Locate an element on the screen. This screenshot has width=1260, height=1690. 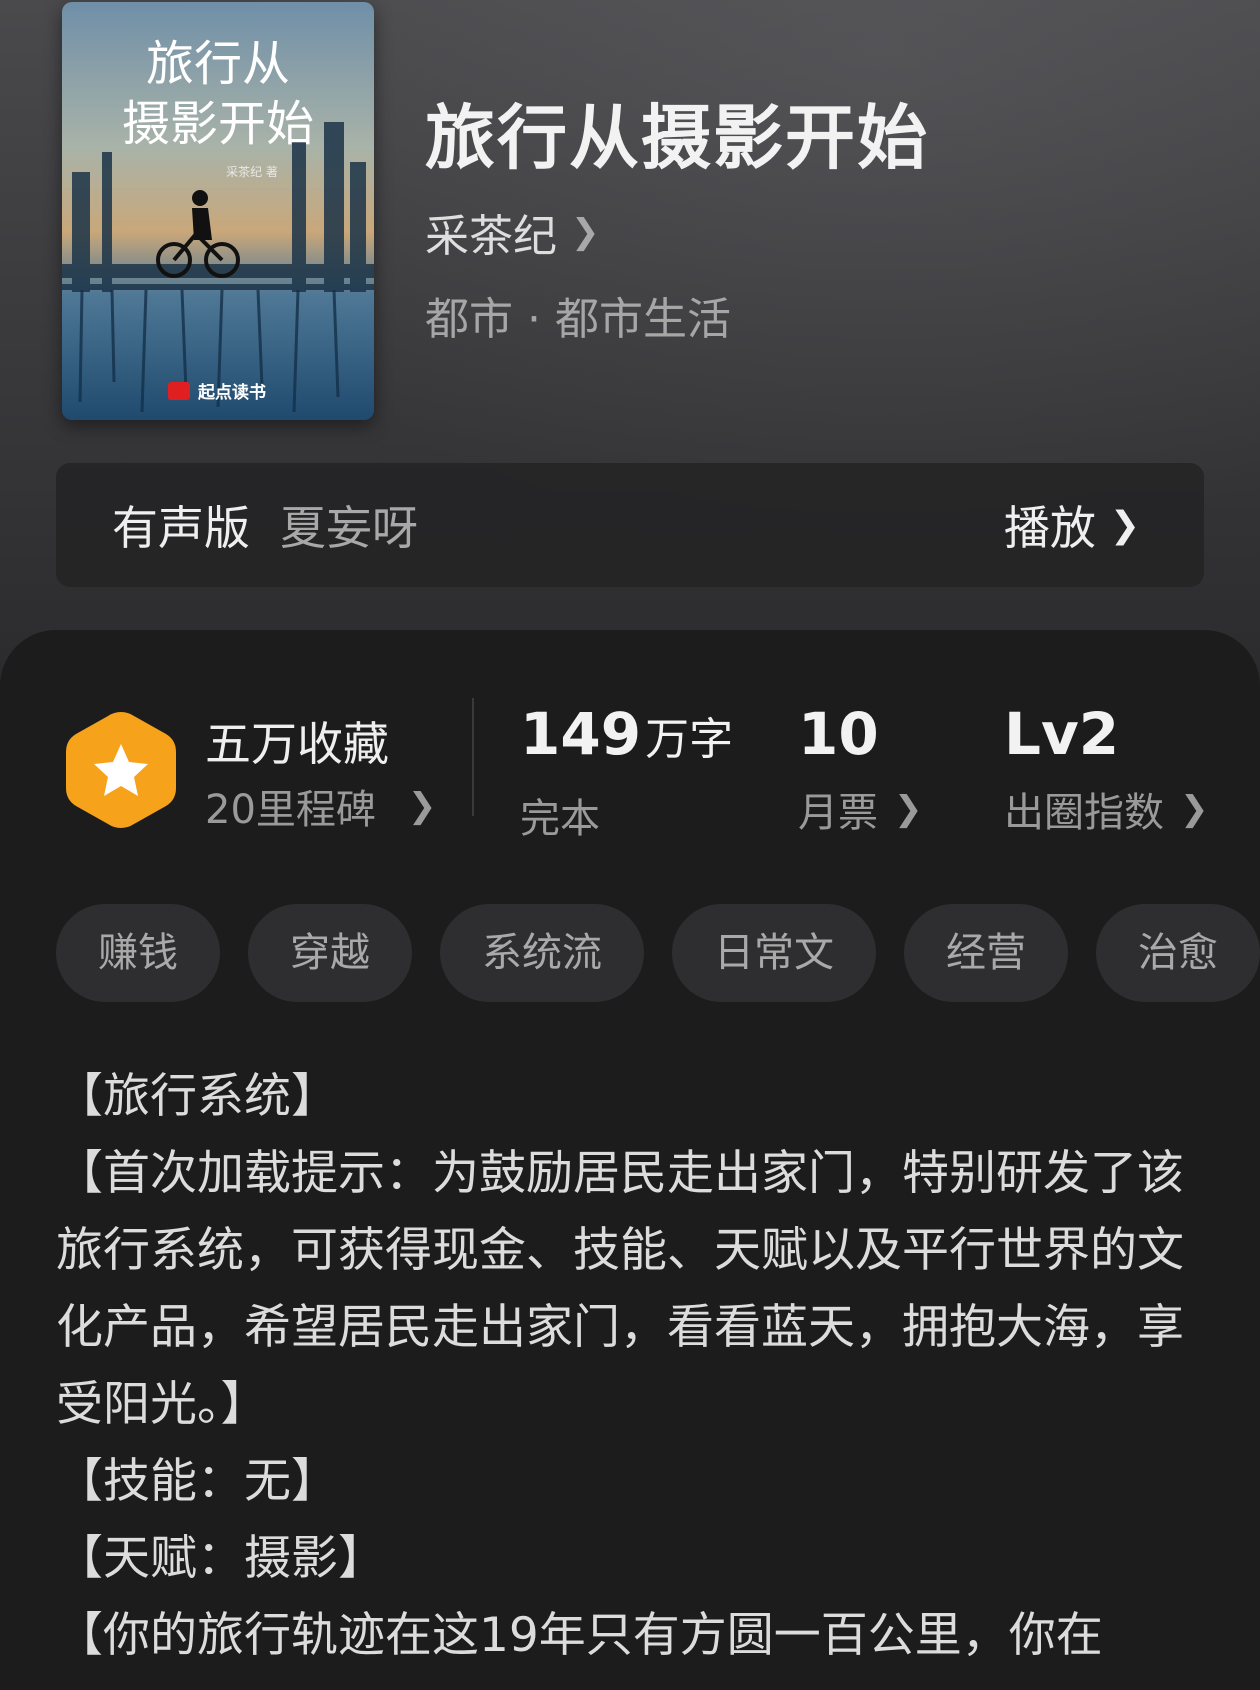
book-cover: 旅行从 摄影开始 采茶纪 著 起点读书 is located at coordinates (218, 211).